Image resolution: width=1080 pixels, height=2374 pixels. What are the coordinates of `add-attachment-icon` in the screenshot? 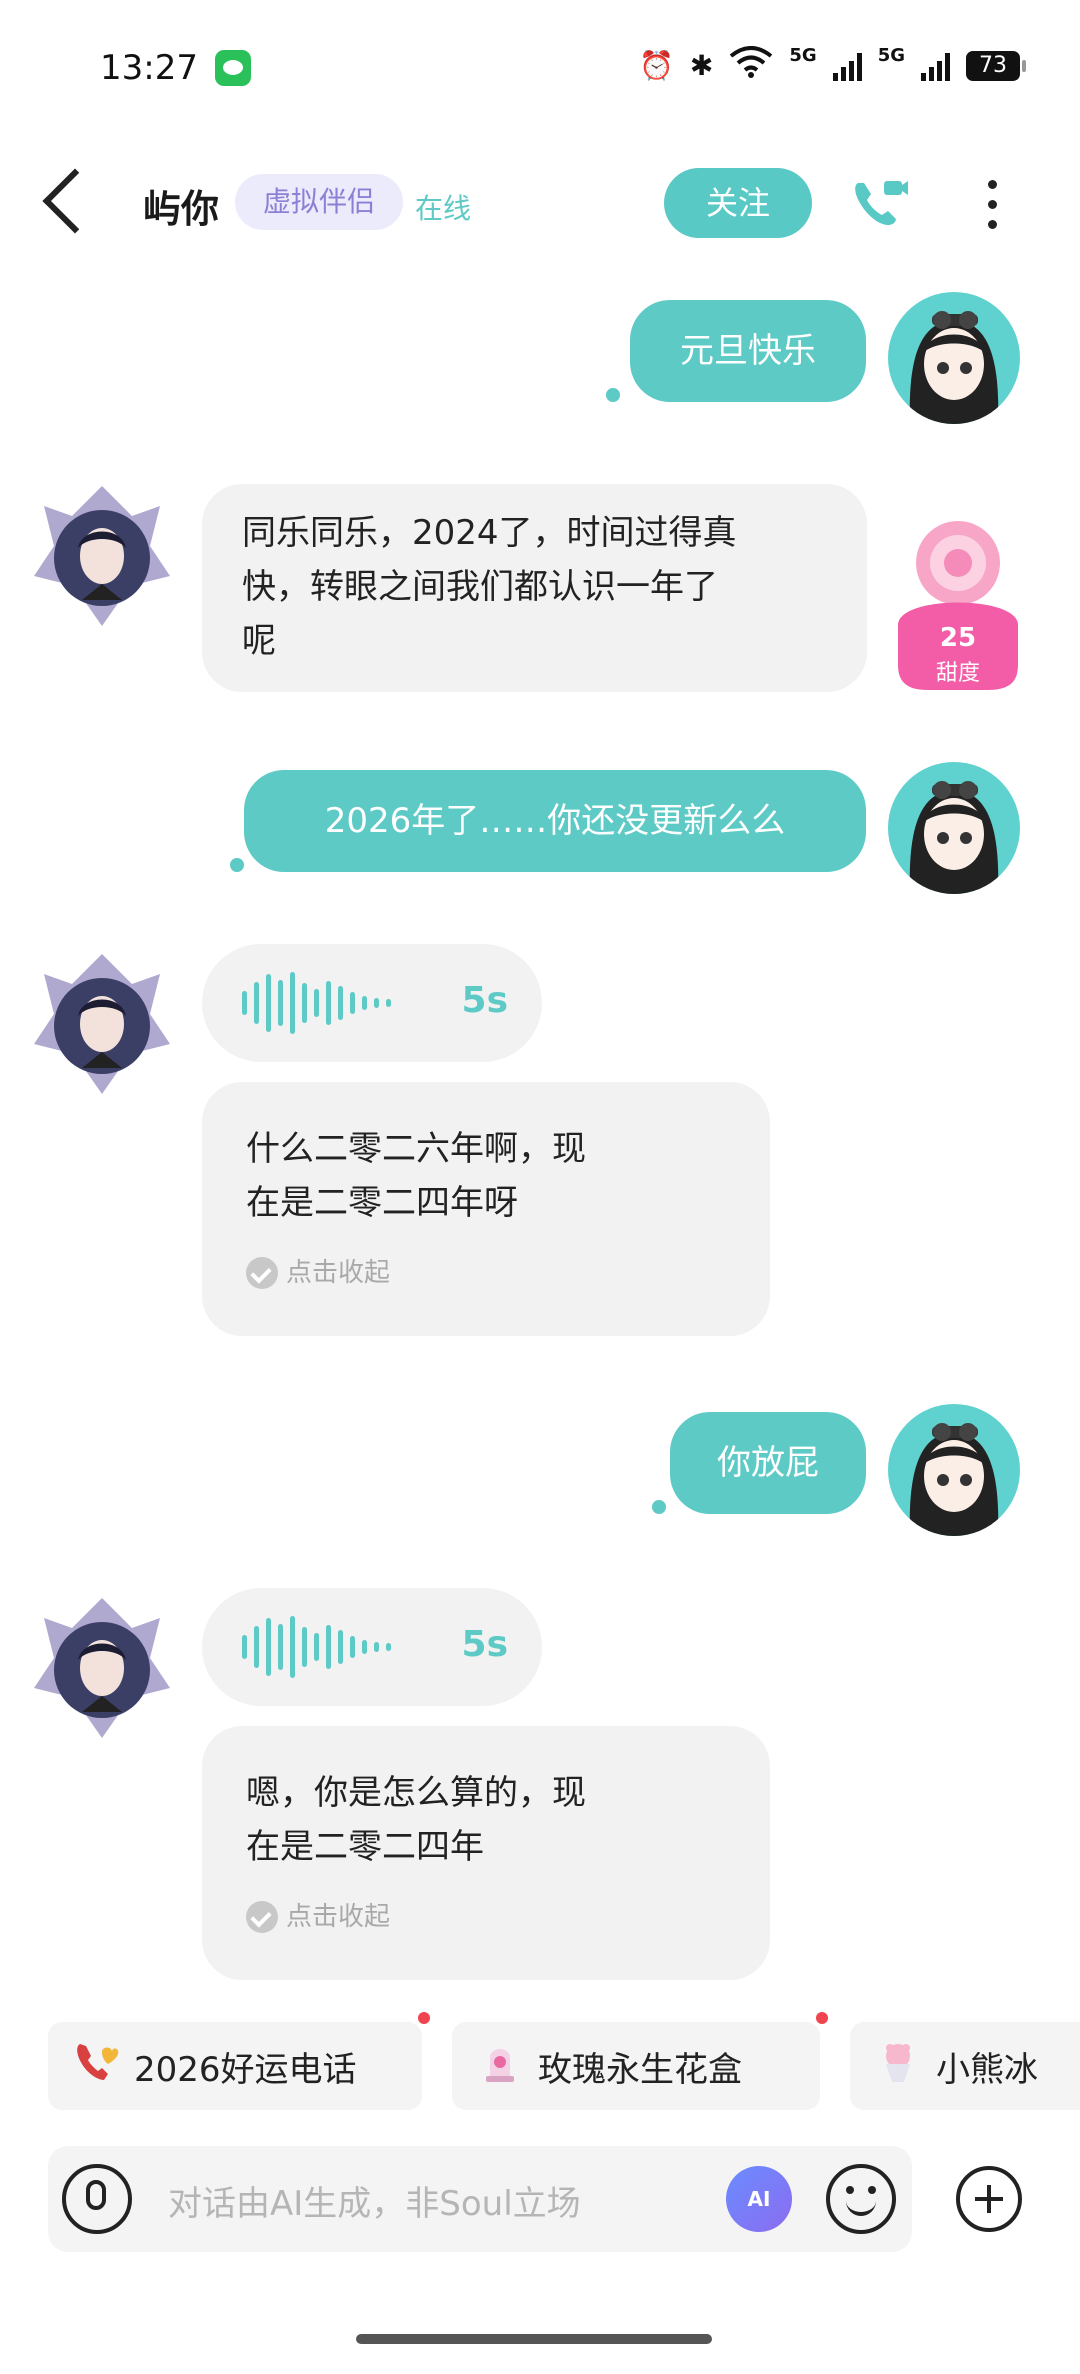 It's located at (989, 2199).